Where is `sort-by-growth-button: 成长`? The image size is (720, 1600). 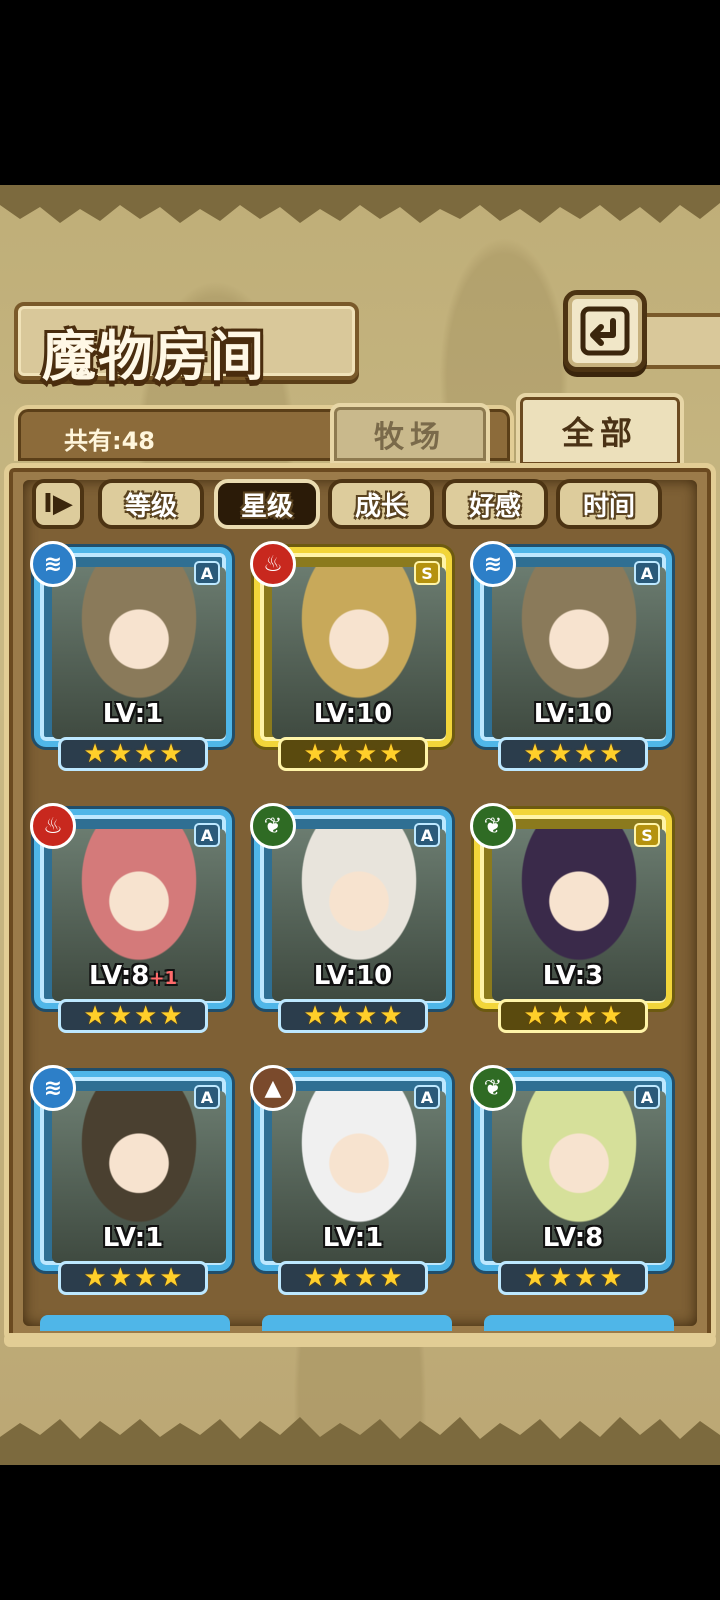 sort-by-growth-button: 成长 is located at coordinates (381, 504).